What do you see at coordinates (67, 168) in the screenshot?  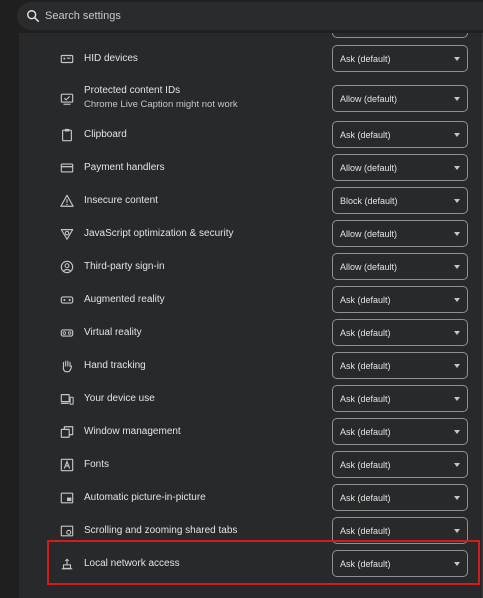 I see `payment-card-icon` at bounding box center [67, 168].